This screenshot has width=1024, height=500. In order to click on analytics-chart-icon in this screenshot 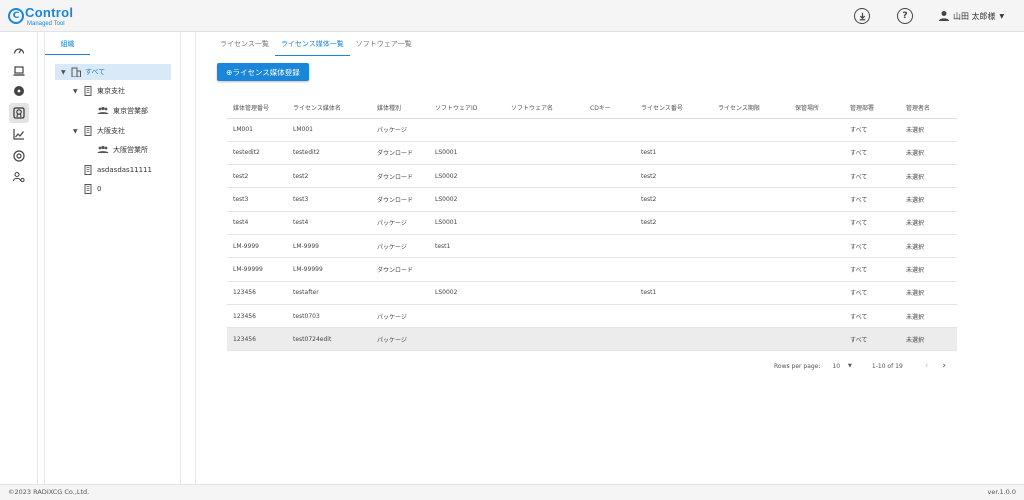, I will do `click(19, 134)`.